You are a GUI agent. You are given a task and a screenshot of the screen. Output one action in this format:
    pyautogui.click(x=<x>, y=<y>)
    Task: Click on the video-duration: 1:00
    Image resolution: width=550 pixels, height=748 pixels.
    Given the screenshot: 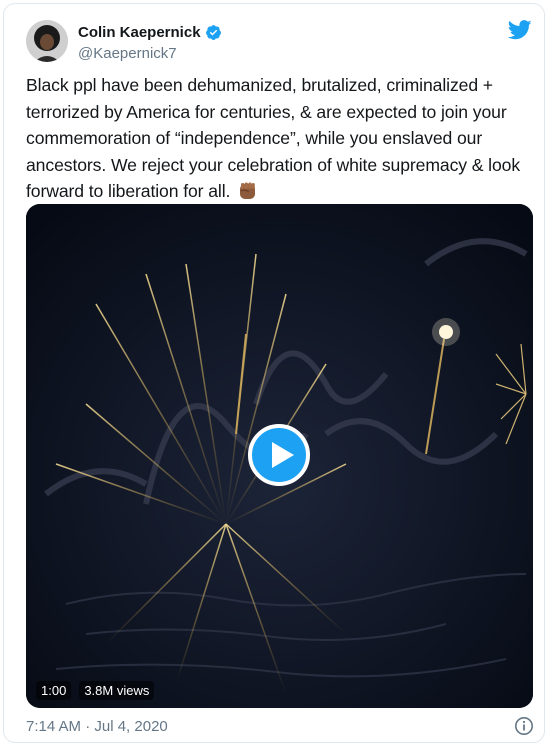 What is the action you would take?
    pyautogui.click(x=54, y=690)
    